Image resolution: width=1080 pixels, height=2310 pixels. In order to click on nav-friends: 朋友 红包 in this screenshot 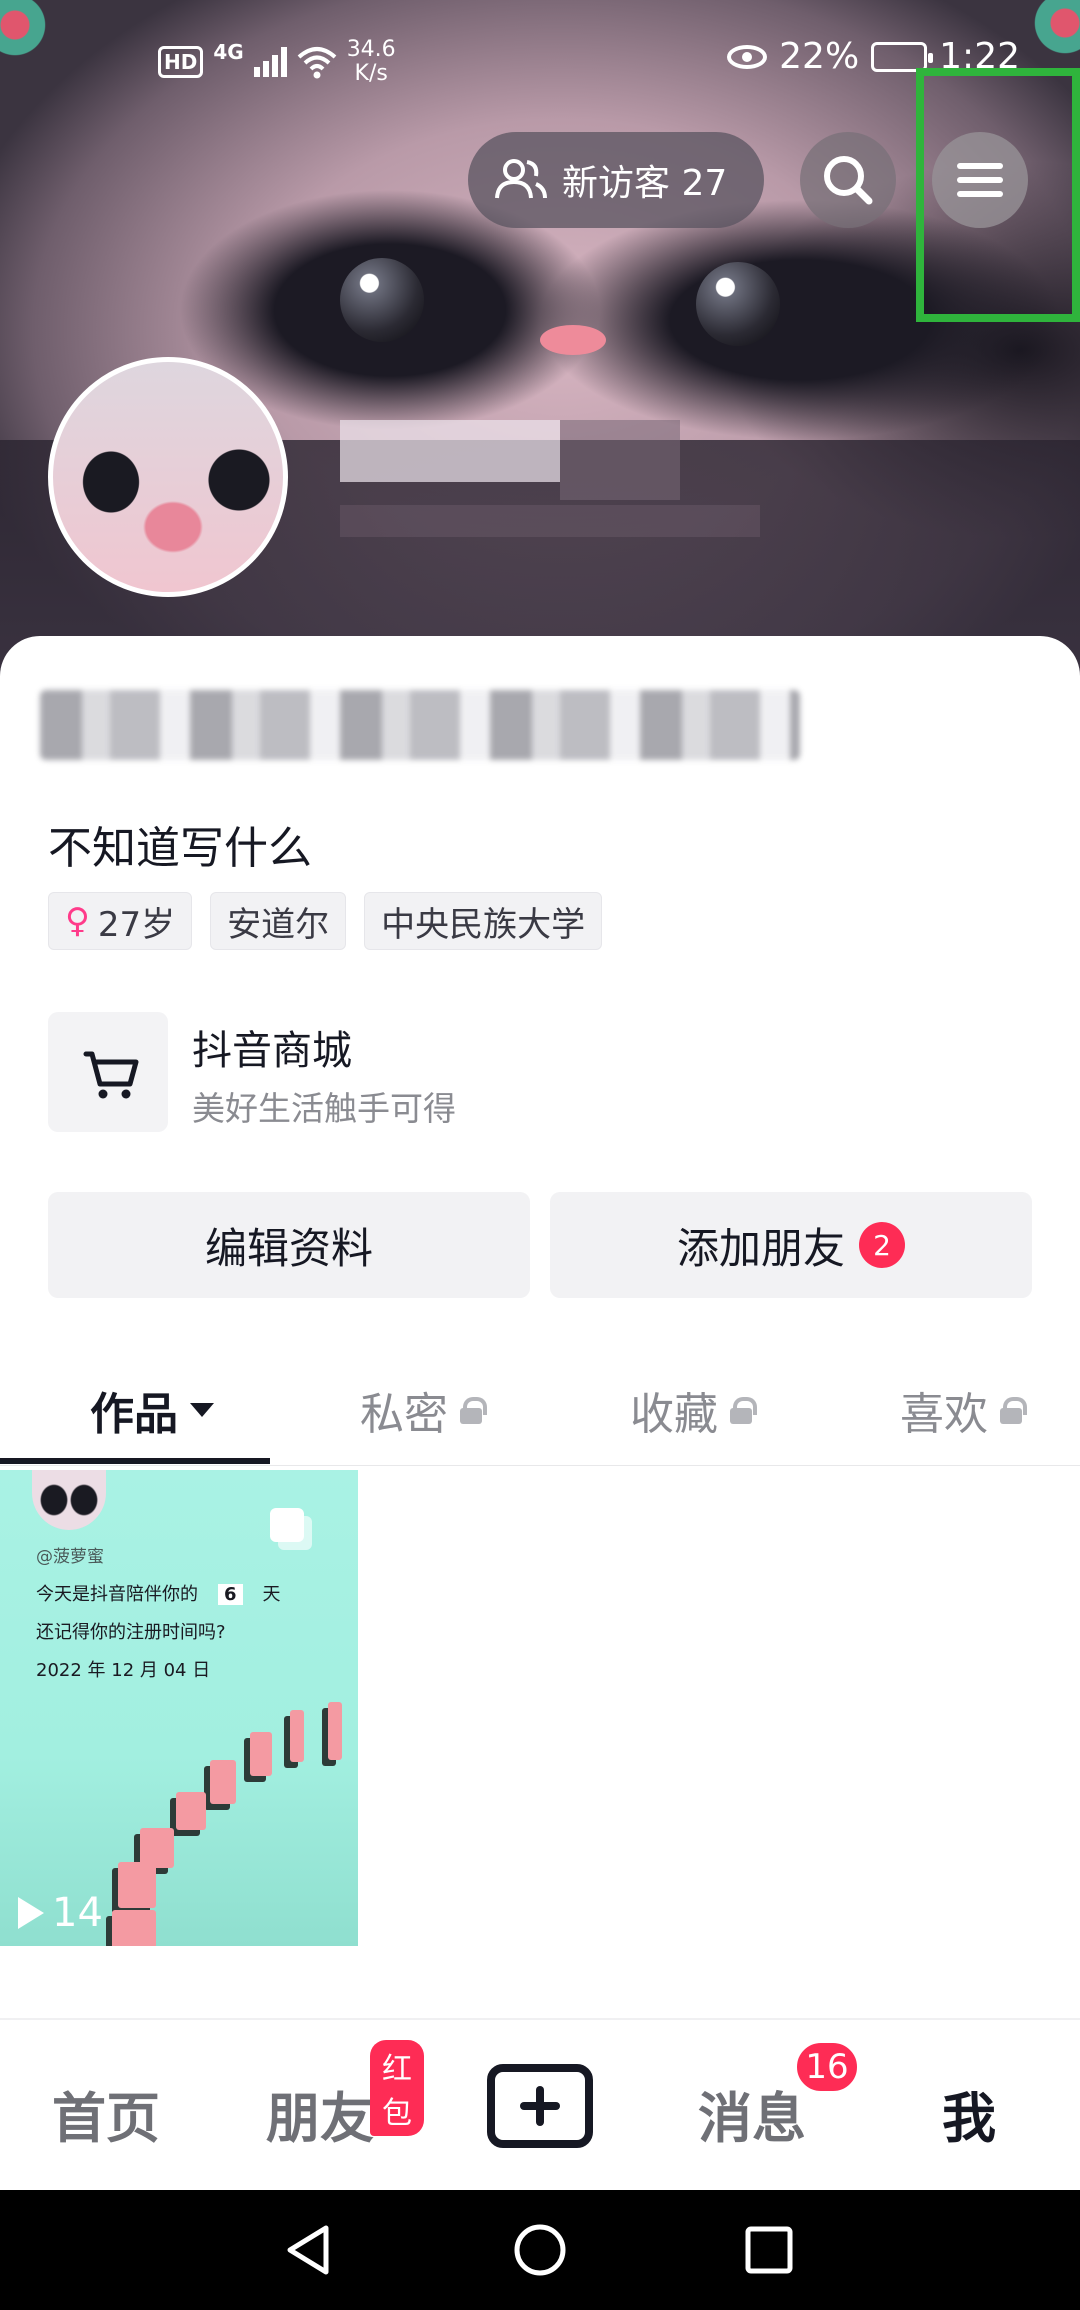, I will do `click(345, 2096)`.